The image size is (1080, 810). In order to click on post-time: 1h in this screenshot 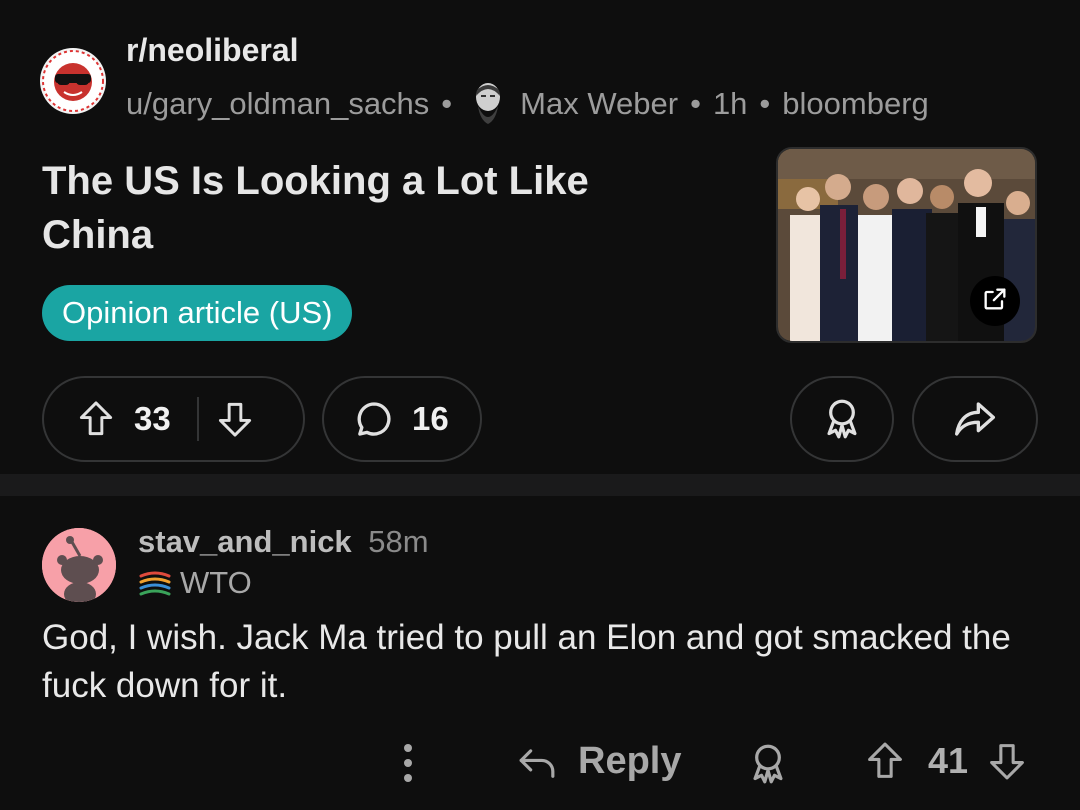, I will do `click(730, 103)`.